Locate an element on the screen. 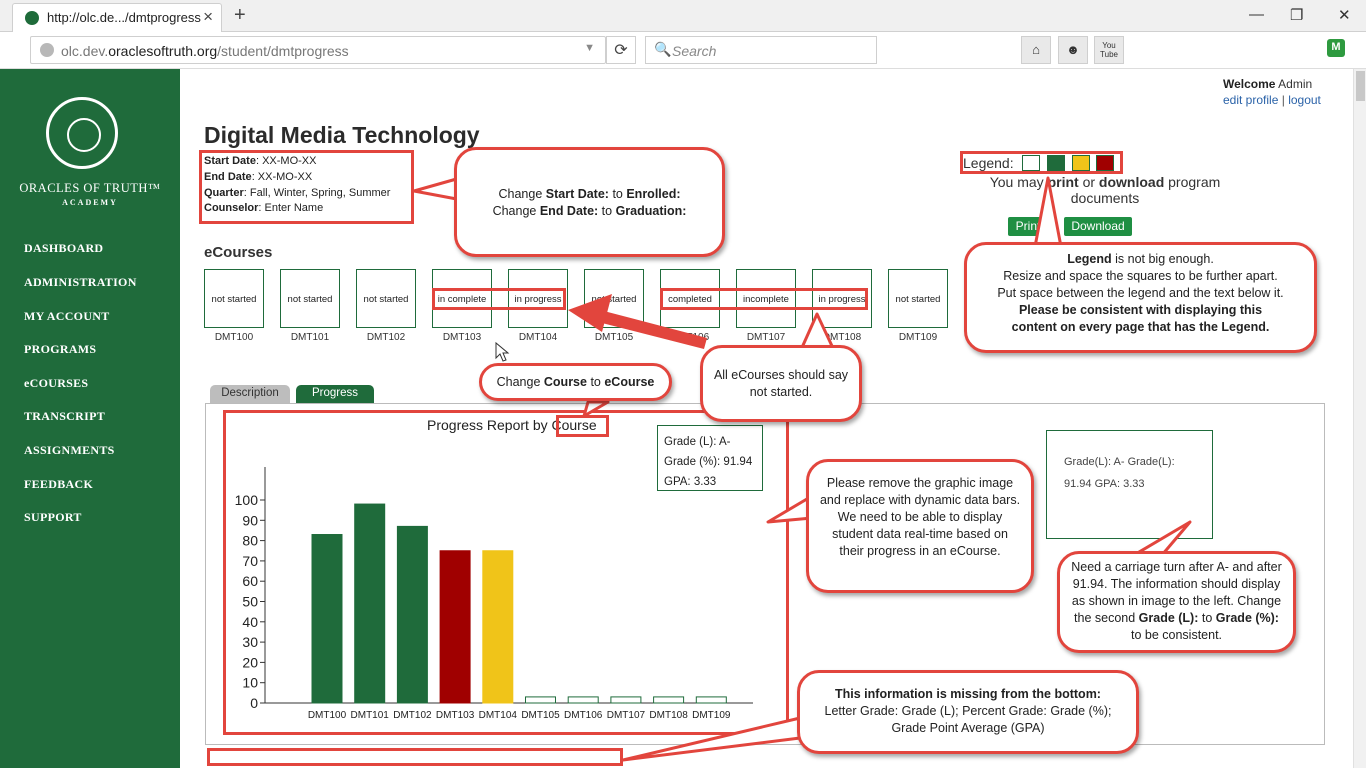  callout-carriage-text-c: to is located at coordinates (1207, 618).